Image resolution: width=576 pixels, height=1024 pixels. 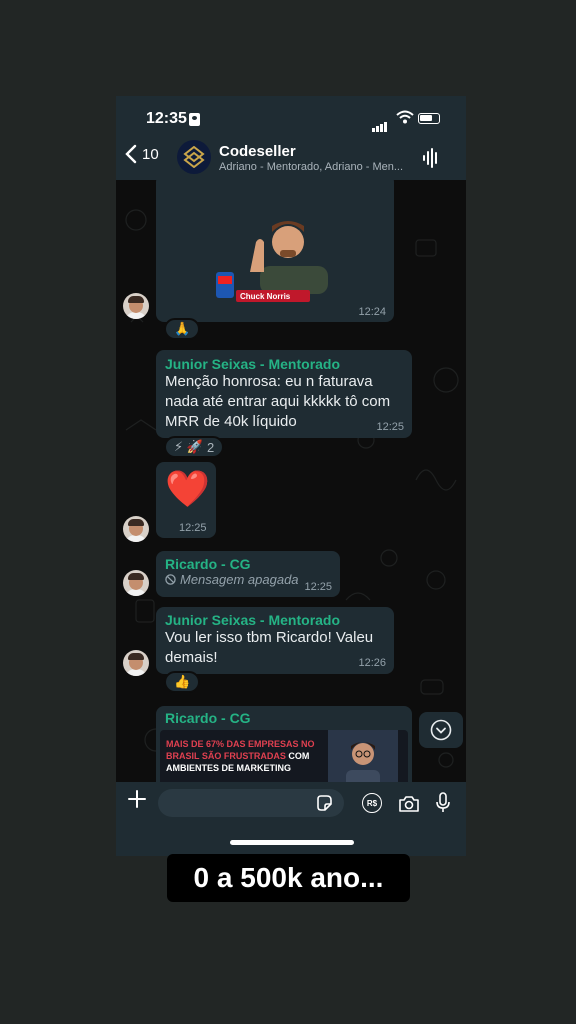 I want to click on sticker-caption: Chuck Norris, so click(x=265, y=296).